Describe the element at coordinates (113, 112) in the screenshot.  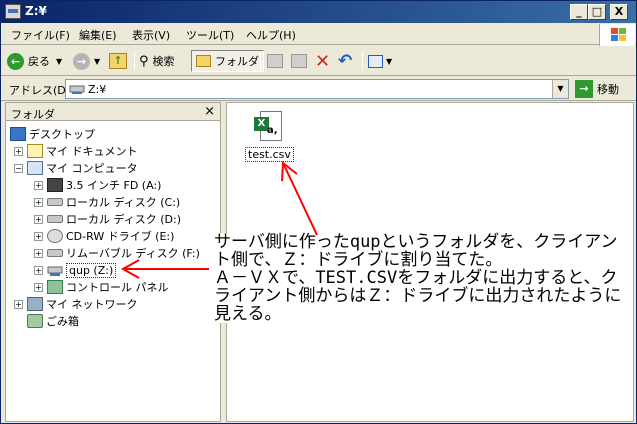
I see `folder-pane-header: フォルダ ×` at that location.